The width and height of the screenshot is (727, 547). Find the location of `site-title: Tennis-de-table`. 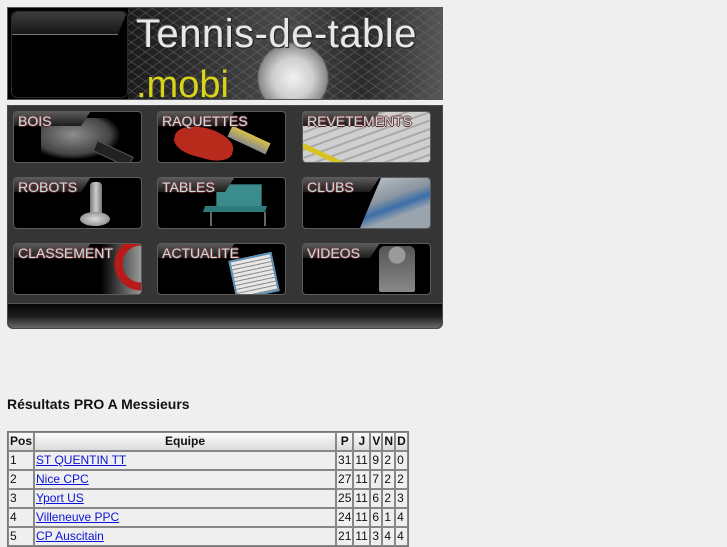

site-title: Tennis-de-table is located at coordinates (276, 34).